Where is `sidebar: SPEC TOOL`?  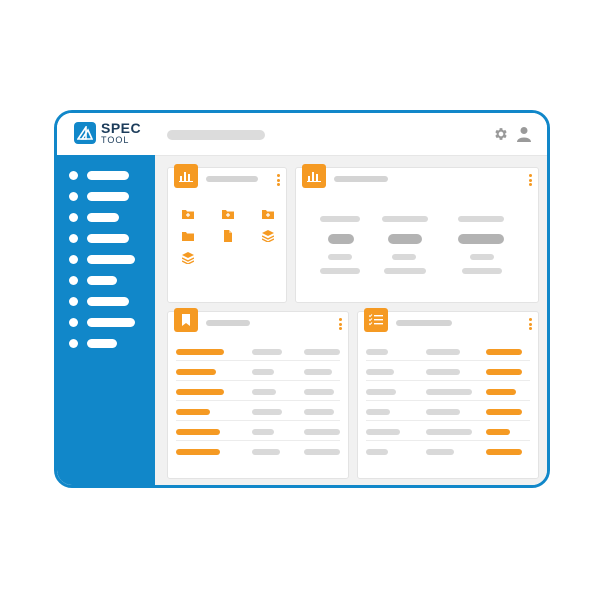 sidebar: SPEC TOOL is located at coordinates (106, 299).